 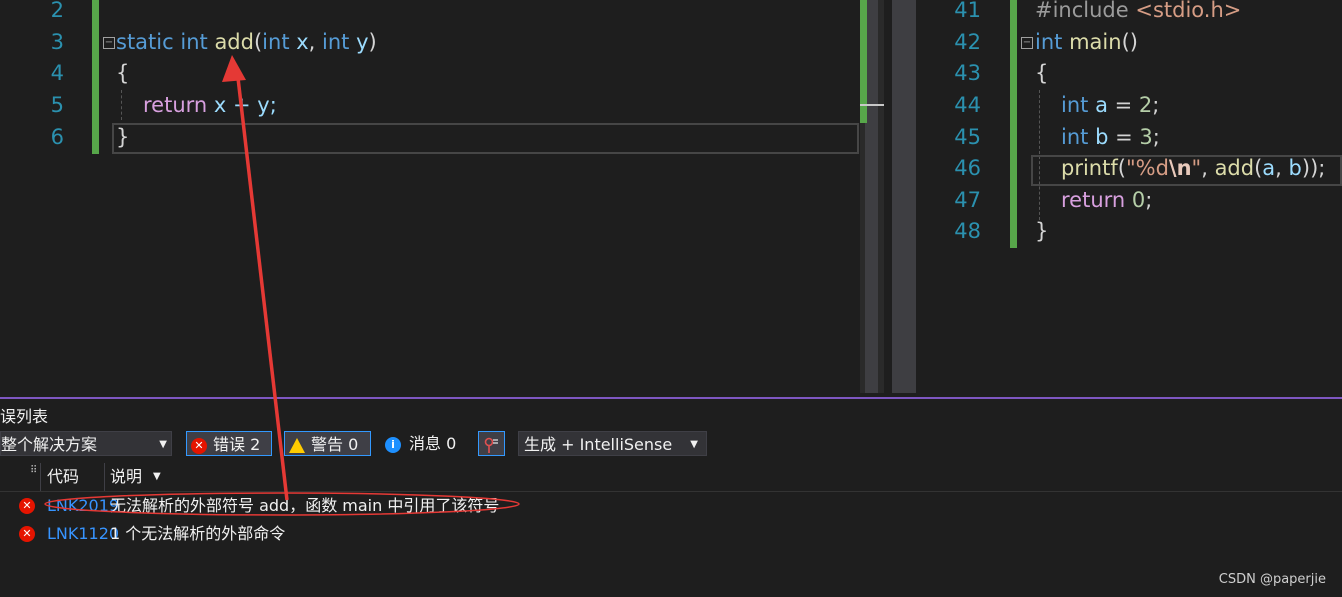 I want to click on code-line-42: int main(), so click(x=1086, y=42).